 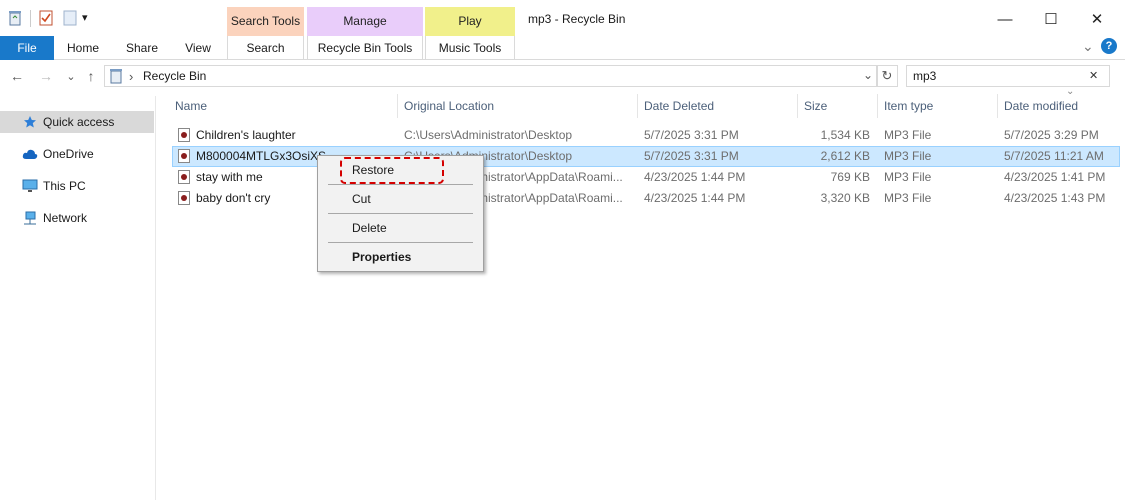 I want to click on maximize-button: ☐, so click(x=1051, y=19).